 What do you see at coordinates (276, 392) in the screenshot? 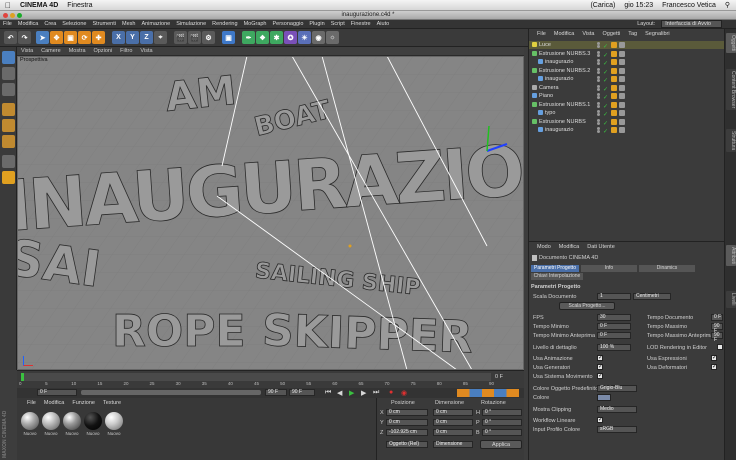
I see `end-frame-field: 90 F` at bounding box center [276, 392].